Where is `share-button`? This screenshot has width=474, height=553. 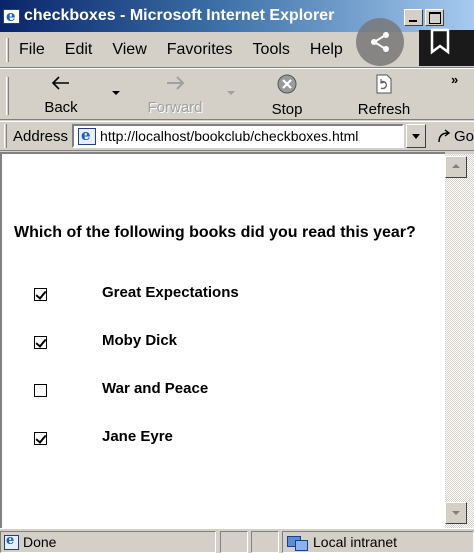
share-button is located at coordinates (380, 42).